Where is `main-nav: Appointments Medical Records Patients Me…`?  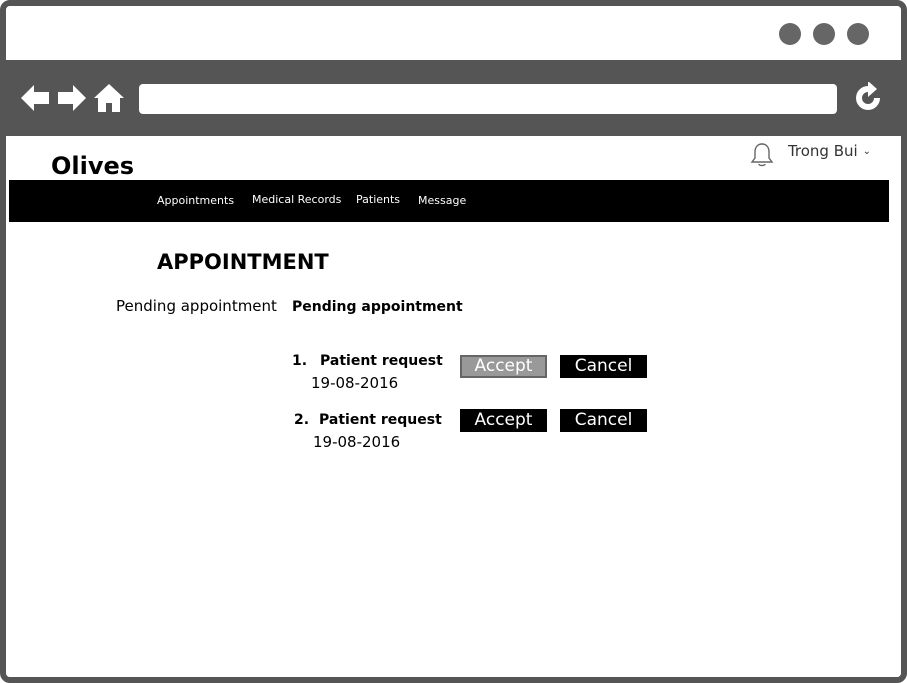 main-nav: Appointments Medical Records Patients Me… is located at coordinates (449, 201).